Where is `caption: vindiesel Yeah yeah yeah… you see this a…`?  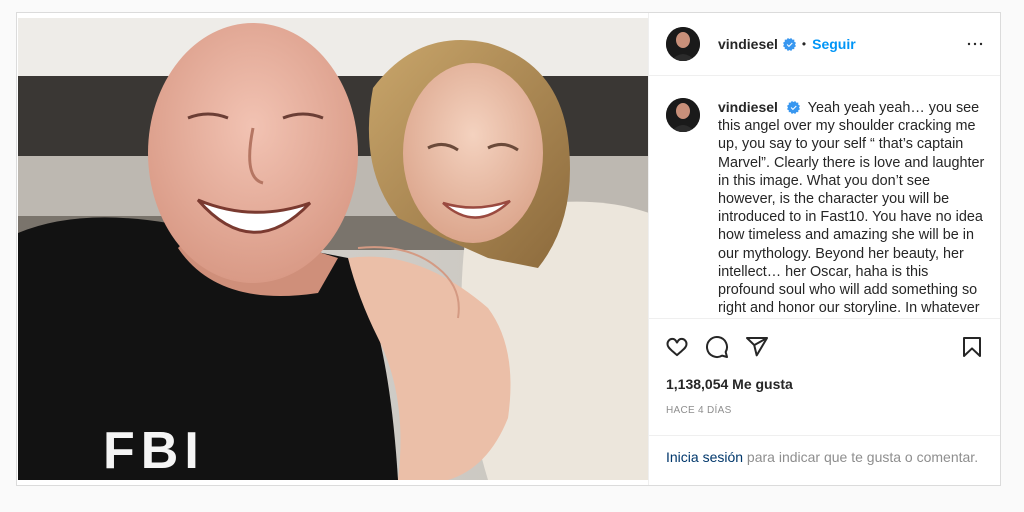
caption: vindiesel Yeah yeah yeah… you see this a… is located at coordinates (852, 208).